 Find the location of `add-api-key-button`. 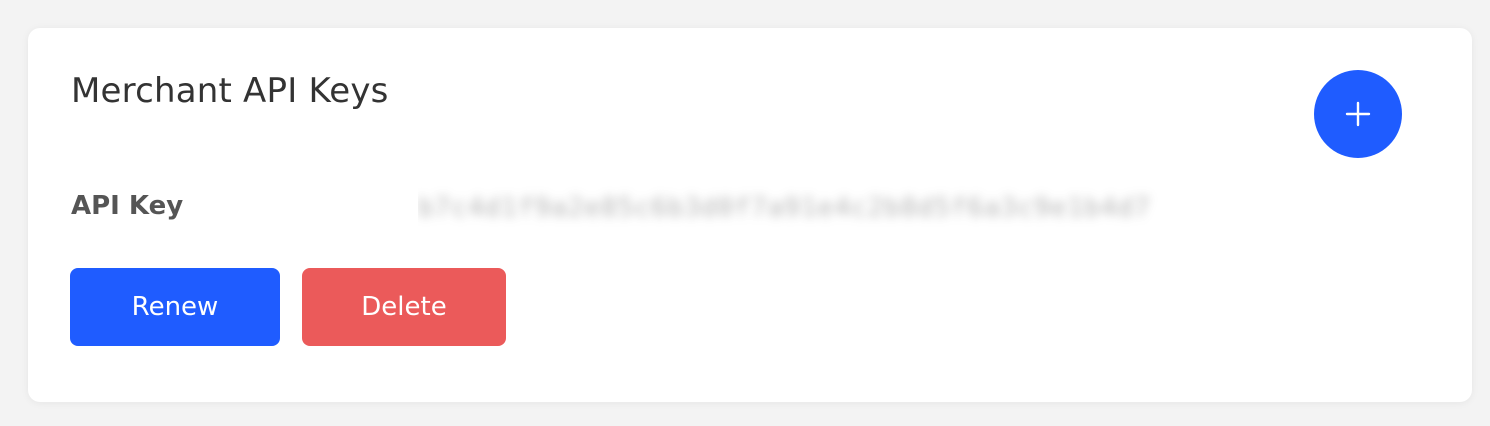

add-api-key-button is located at coordinates (1358, 114).